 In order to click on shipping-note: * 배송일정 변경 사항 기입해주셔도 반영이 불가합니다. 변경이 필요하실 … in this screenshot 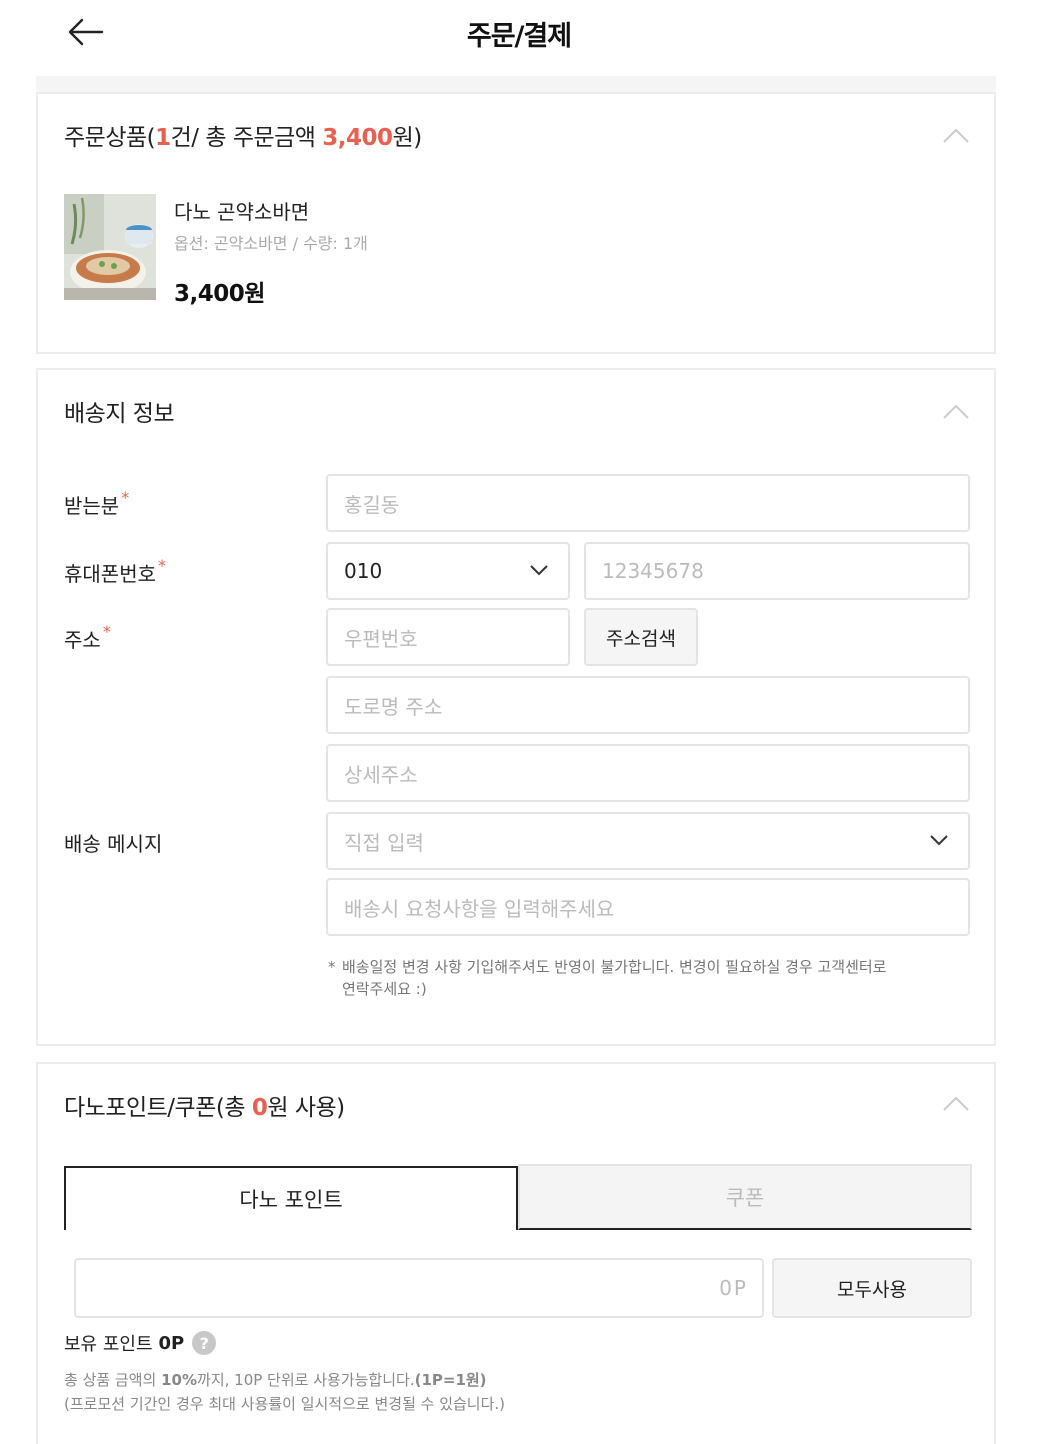, I will do `click(607, 978)`.